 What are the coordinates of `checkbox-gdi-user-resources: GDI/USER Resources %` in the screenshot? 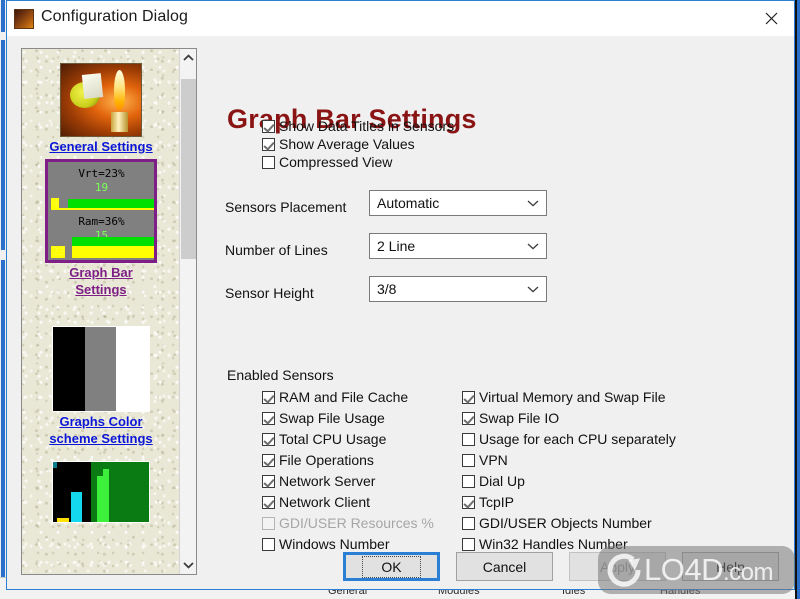 It's located at (348, 523).